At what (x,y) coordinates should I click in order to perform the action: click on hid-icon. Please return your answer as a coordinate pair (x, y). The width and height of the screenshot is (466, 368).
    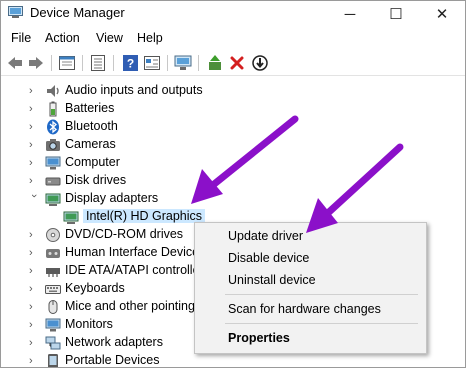
    Looking at the image, I should click on (53, 253).